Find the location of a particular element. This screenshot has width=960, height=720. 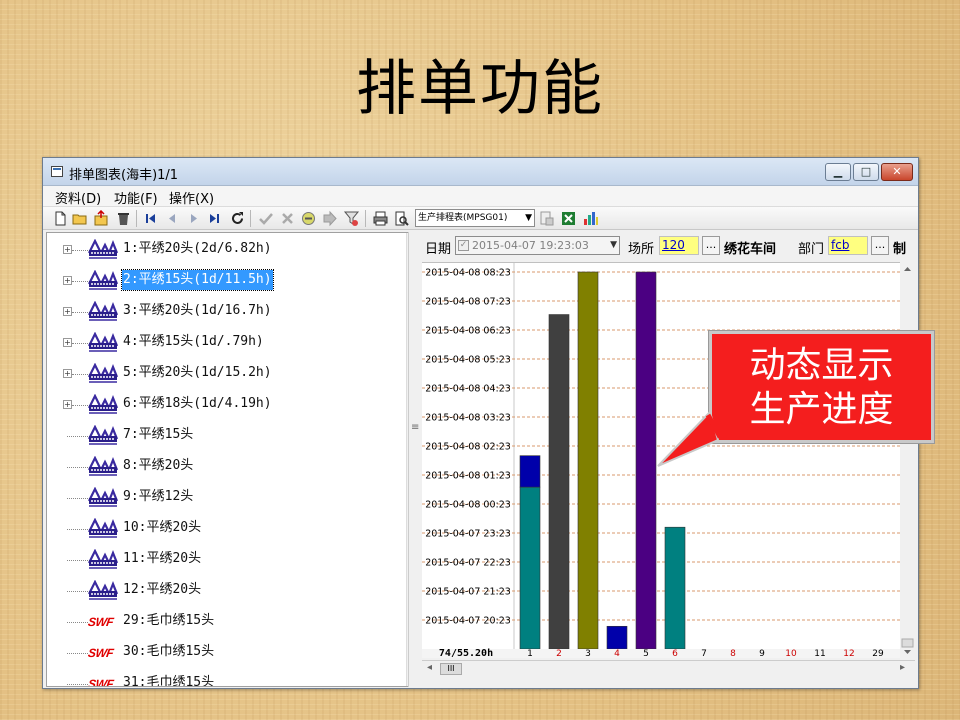

last-icon is located at coordinates (214, 218).